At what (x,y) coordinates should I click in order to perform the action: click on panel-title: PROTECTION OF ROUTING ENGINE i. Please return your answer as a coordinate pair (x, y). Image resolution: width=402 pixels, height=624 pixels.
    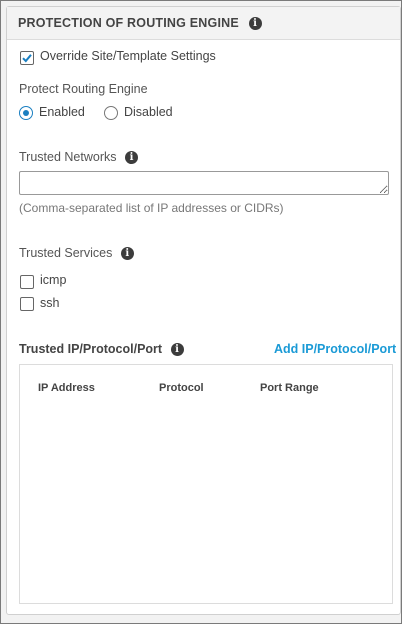
    Looking at the image, I should click on (140, 23).